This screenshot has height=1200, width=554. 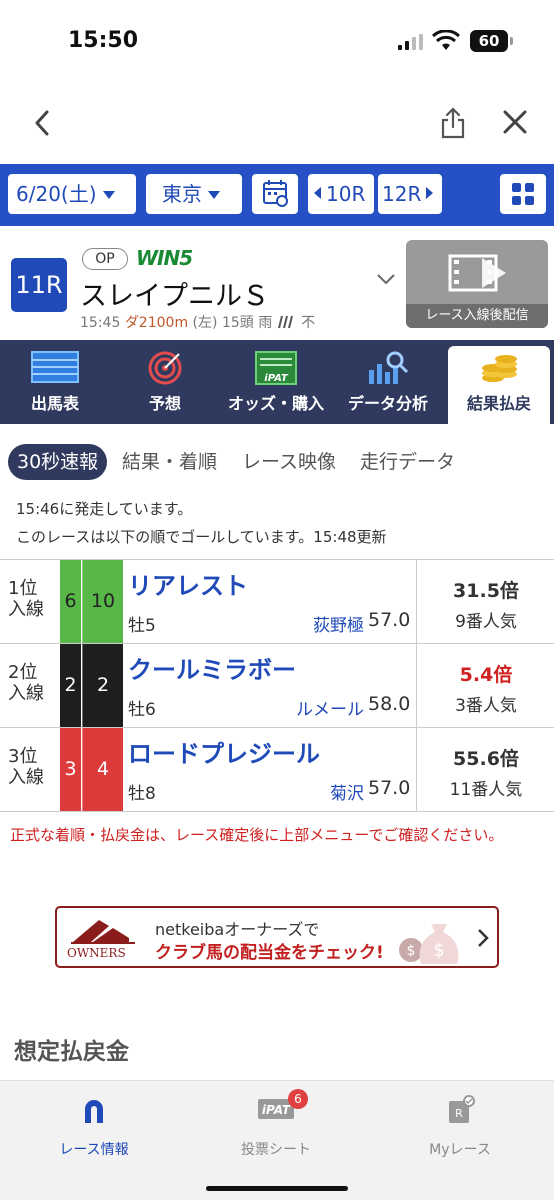 I want to click on race-info: 15:45 ダ2100m (左) 15頭 雨 不, so click(x=197, y=322).